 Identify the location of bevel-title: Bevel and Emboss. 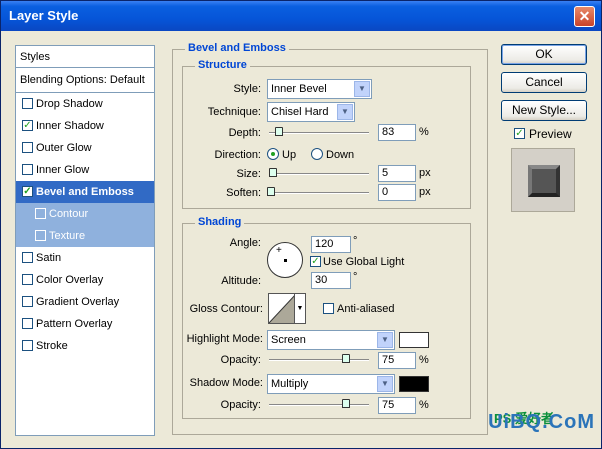
(237, 48).